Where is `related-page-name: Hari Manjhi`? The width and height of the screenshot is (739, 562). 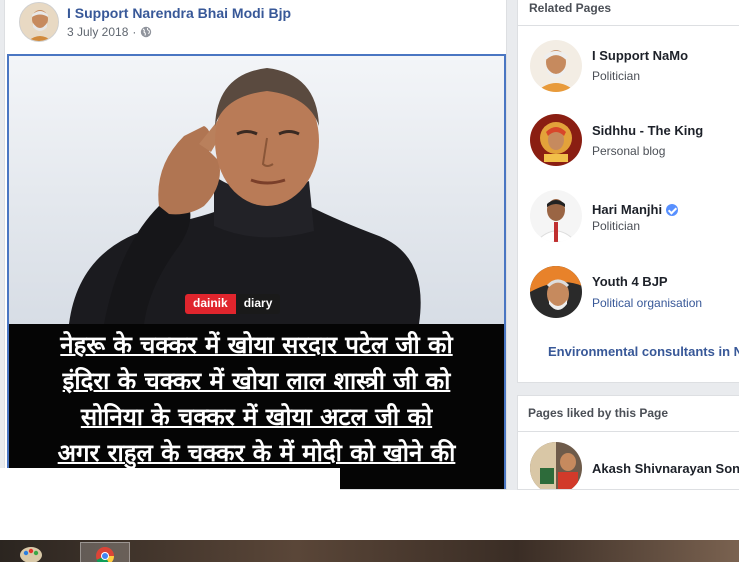 related-page-name: Hari Manjhi is located at coordinates (635, 209).